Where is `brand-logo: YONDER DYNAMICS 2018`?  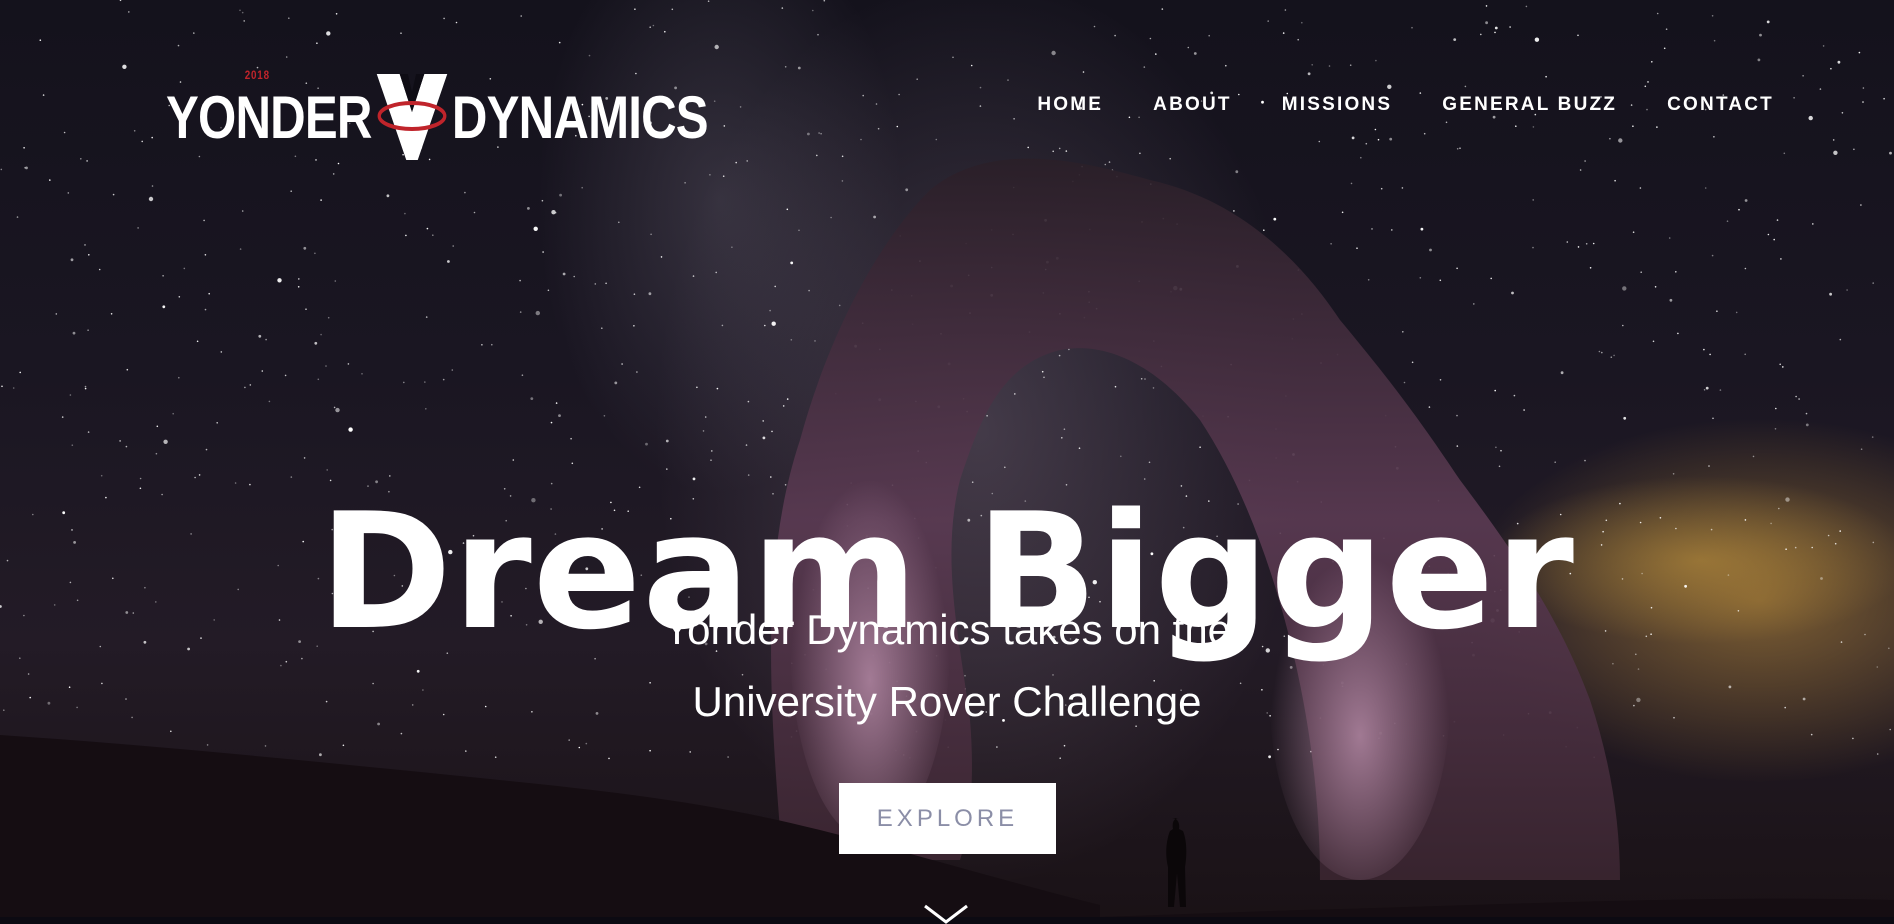 brand-logo: YONDER DYNAMICS 2018 is located at coordinates (437, 115).